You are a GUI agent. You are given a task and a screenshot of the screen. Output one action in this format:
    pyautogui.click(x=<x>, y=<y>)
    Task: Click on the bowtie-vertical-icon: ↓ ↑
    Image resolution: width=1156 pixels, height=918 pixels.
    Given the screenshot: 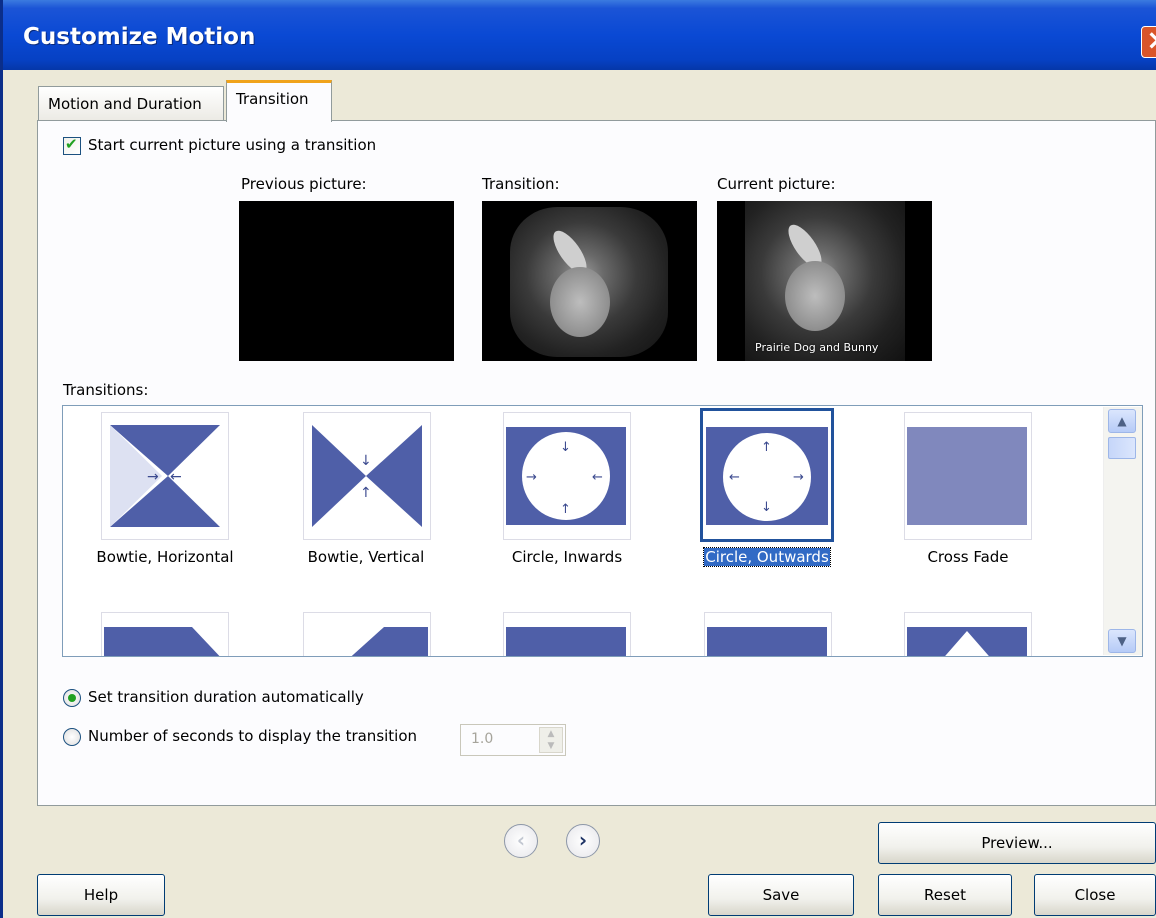 What is the action you would take?
    pyautogui.click(x=367, y=476)
    